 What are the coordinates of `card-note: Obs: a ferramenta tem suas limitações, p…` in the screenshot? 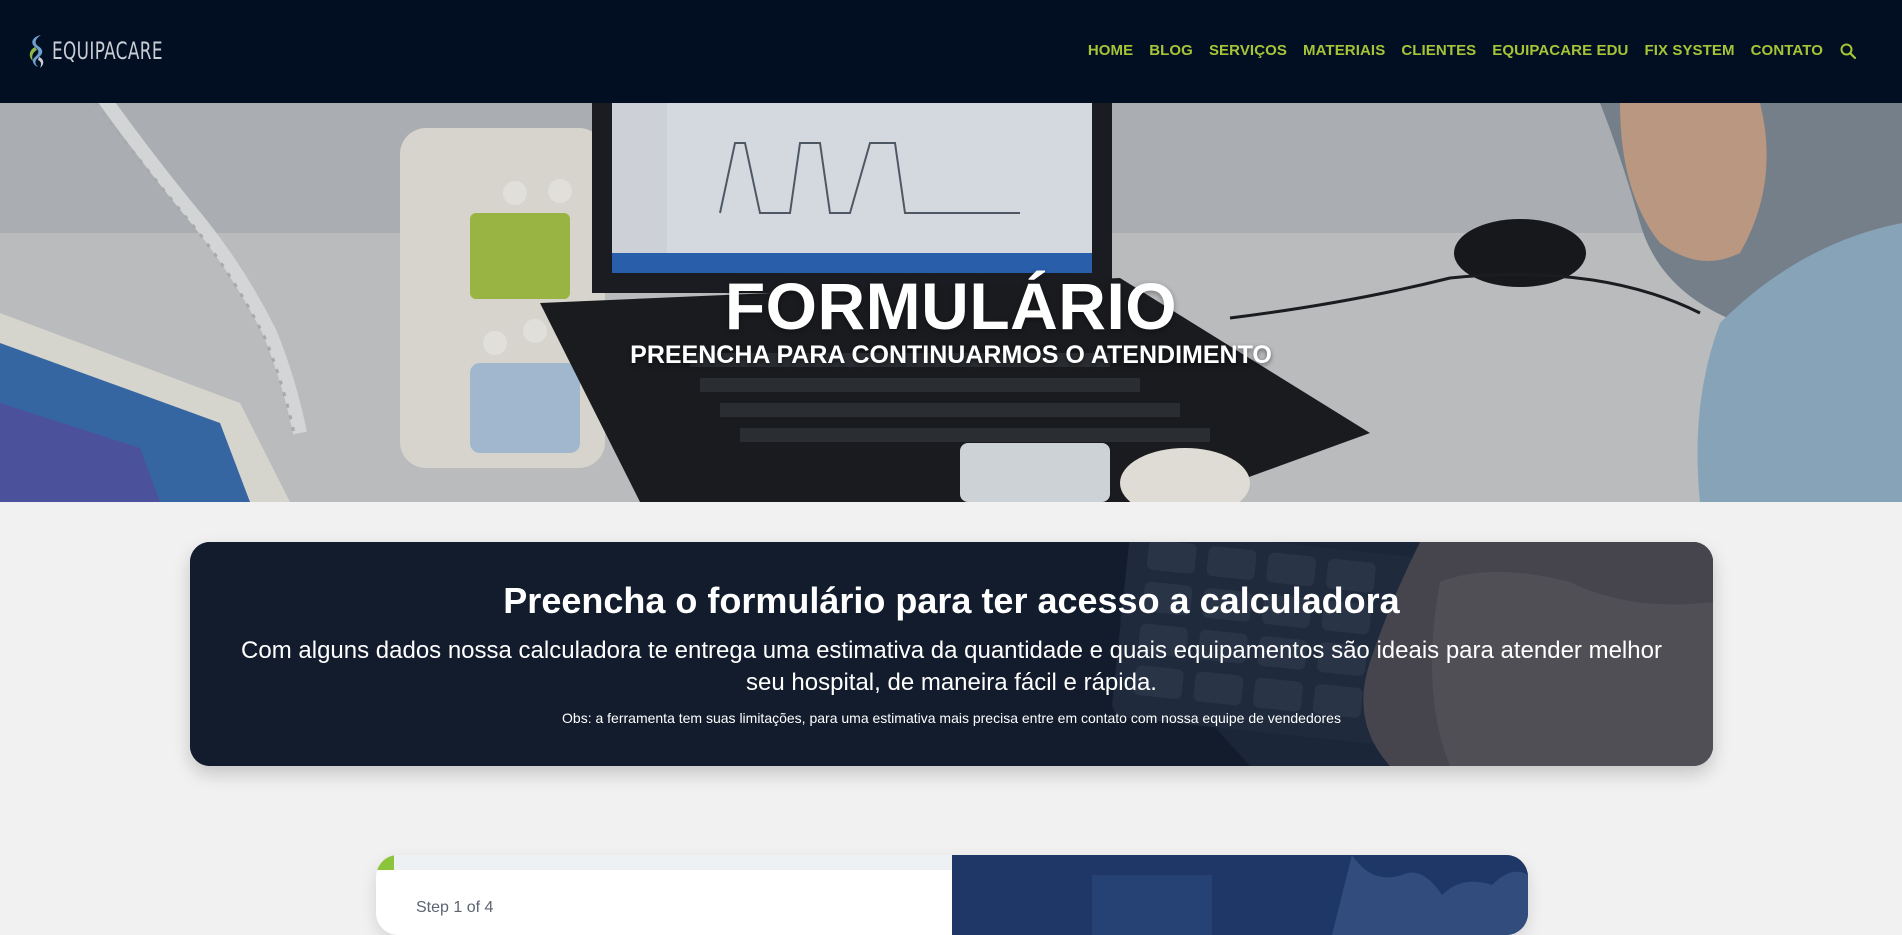 It's located at (951, 718).